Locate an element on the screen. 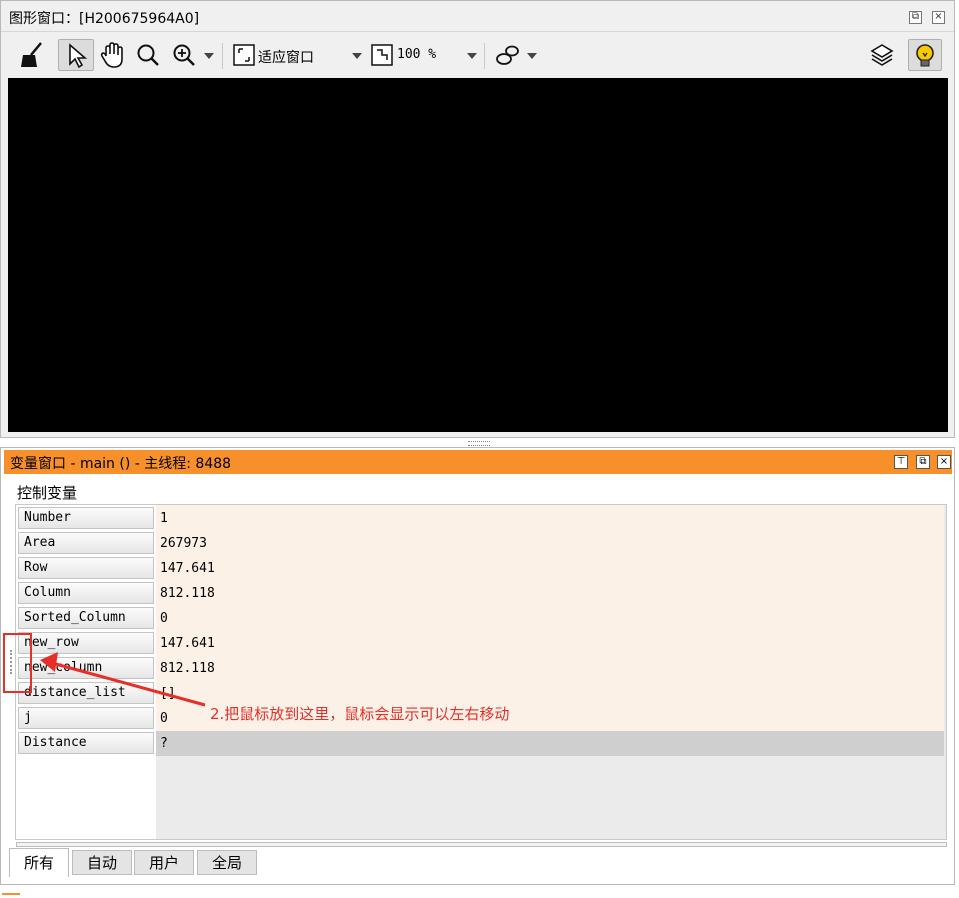 The width and height of the screenshot is (959, 898). variable-window-titlebar: 变量窗口 - main () - 主线程: 8488 ⊤ ⧉ × is located at coordinates (478, 462).